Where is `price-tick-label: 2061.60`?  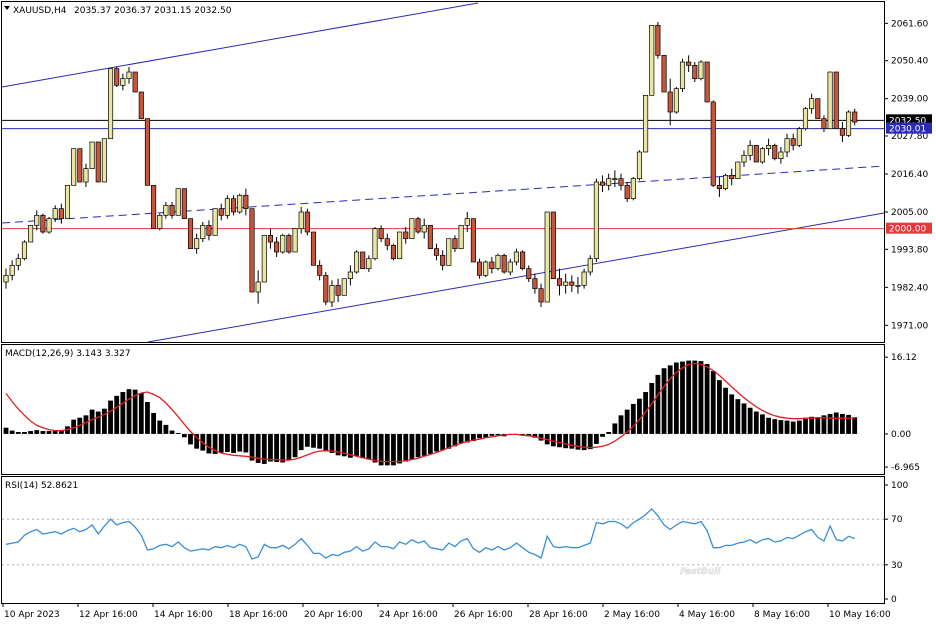 price-tick-label: 2061.60 is located at coordinates (909, 24).